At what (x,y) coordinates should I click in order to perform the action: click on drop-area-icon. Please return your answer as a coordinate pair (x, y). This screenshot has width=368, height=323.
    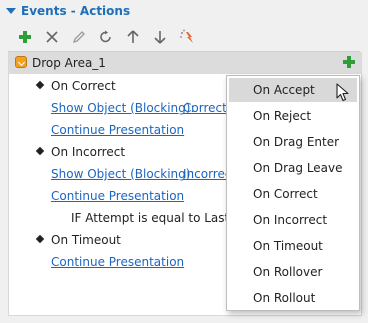
    Looking at the image, I should click on (21, 62).